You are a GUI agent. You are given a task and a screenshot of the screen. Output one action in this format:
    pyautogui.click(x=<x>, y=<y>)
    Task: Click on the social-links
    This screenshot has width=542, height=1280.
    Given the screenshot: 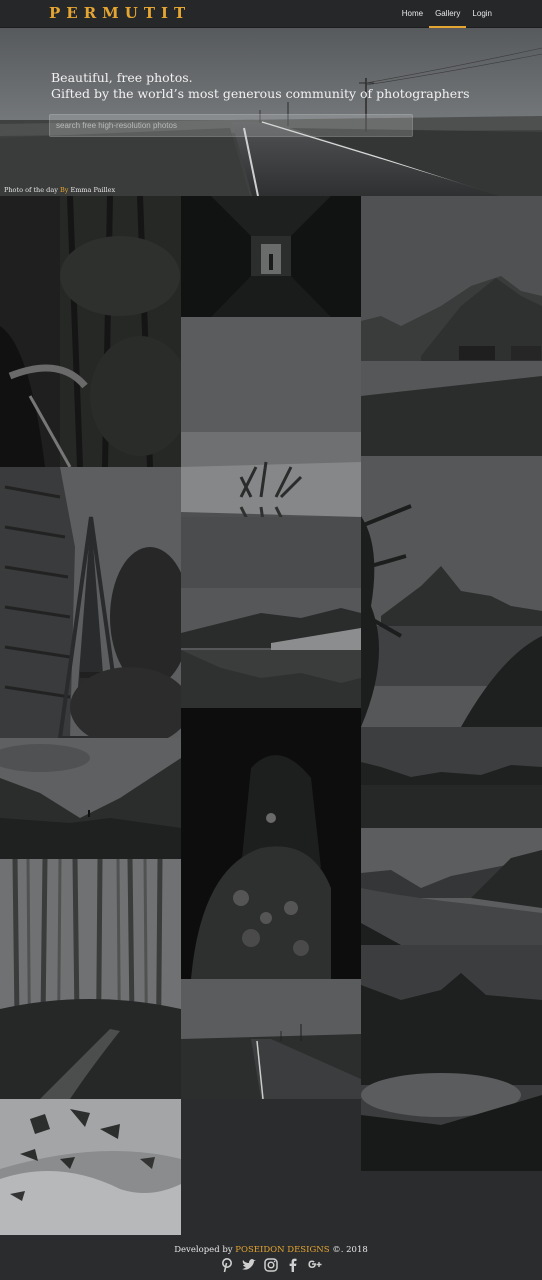 What is the action you would take?
    pyautogui.click(x=271, y=1265)
    